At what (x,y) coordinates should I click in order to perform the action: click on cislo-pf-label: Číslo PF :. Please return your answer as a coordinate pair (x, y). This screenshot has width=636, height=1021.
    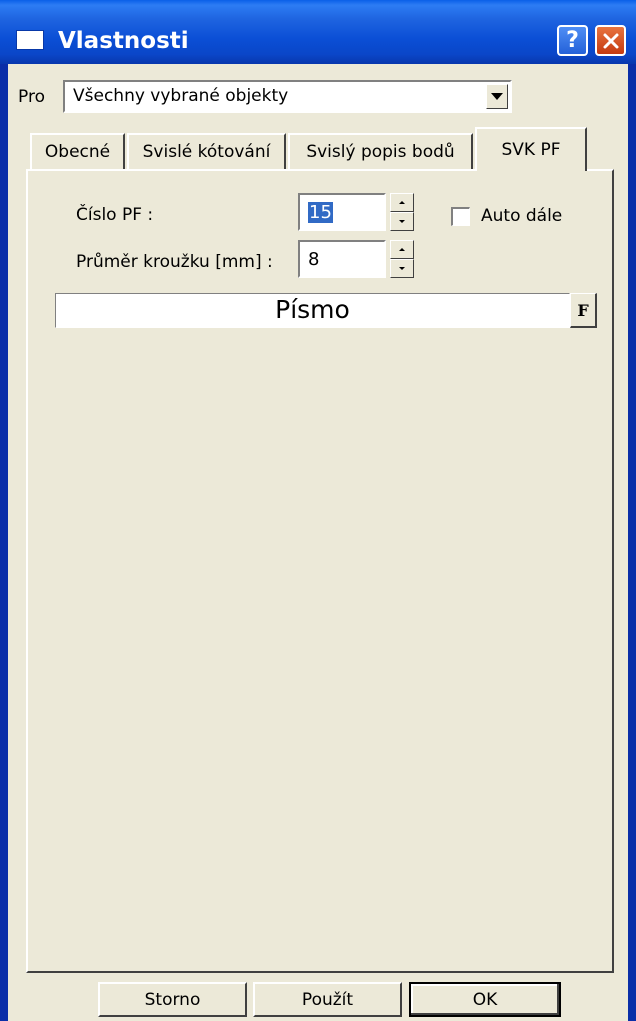
    Looking at the image, I should click on (115, 215).